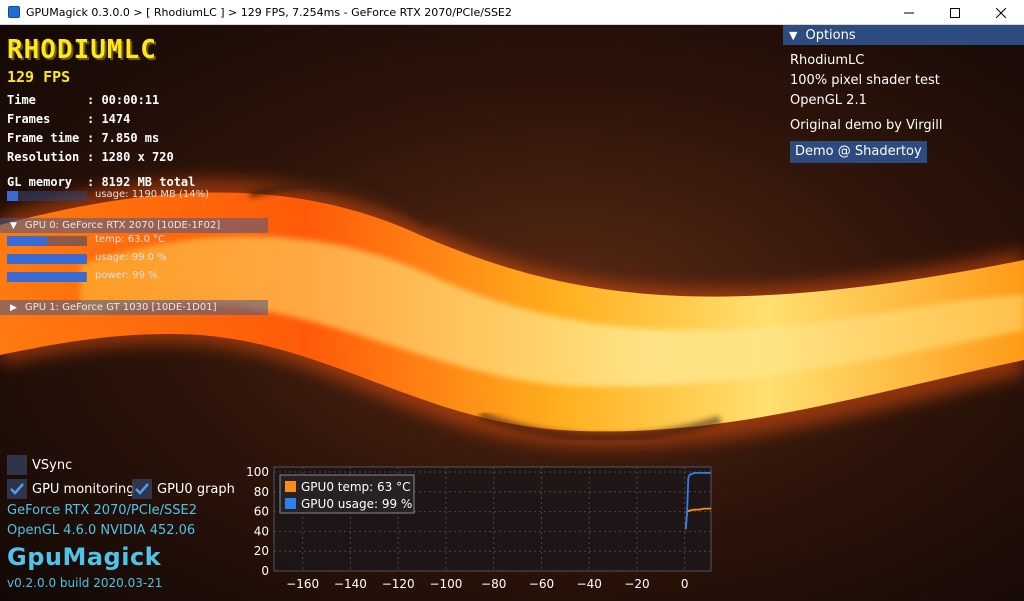 The image size is (1024, 601). What do you see at coordinates (47, 196) in the screenshot?
I see `gl-memory-usage-bar` at bounding box center [47, 196].